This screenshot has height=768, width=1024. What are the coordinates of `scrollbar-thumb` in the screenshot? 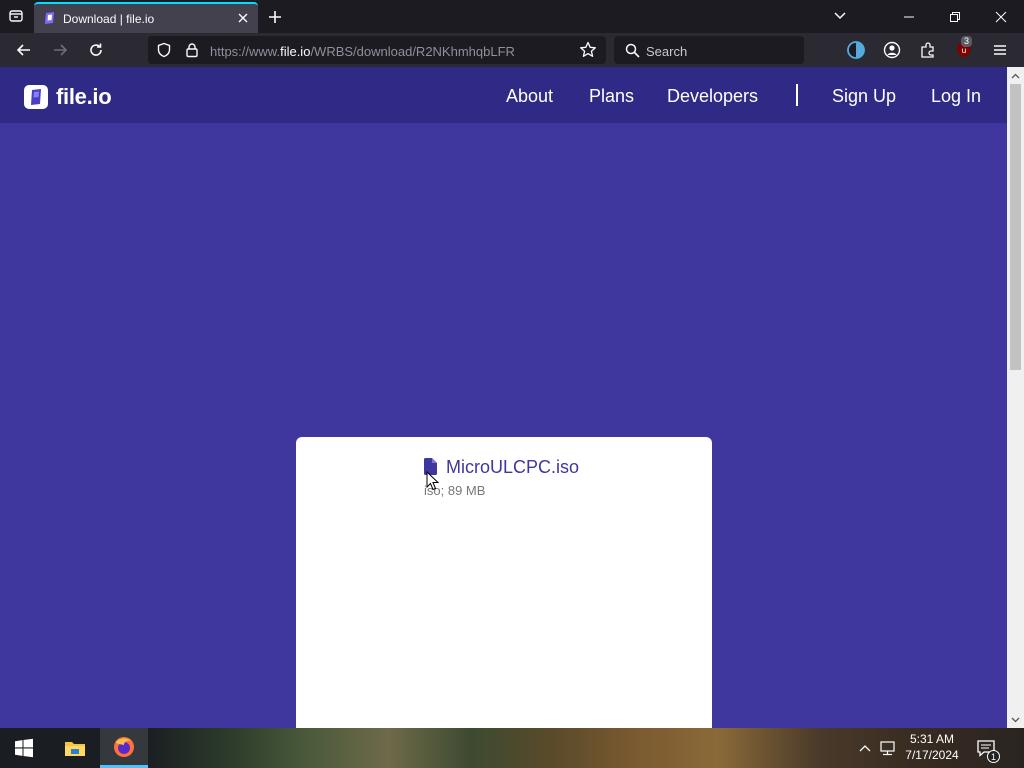 It's located at (1015, 227).